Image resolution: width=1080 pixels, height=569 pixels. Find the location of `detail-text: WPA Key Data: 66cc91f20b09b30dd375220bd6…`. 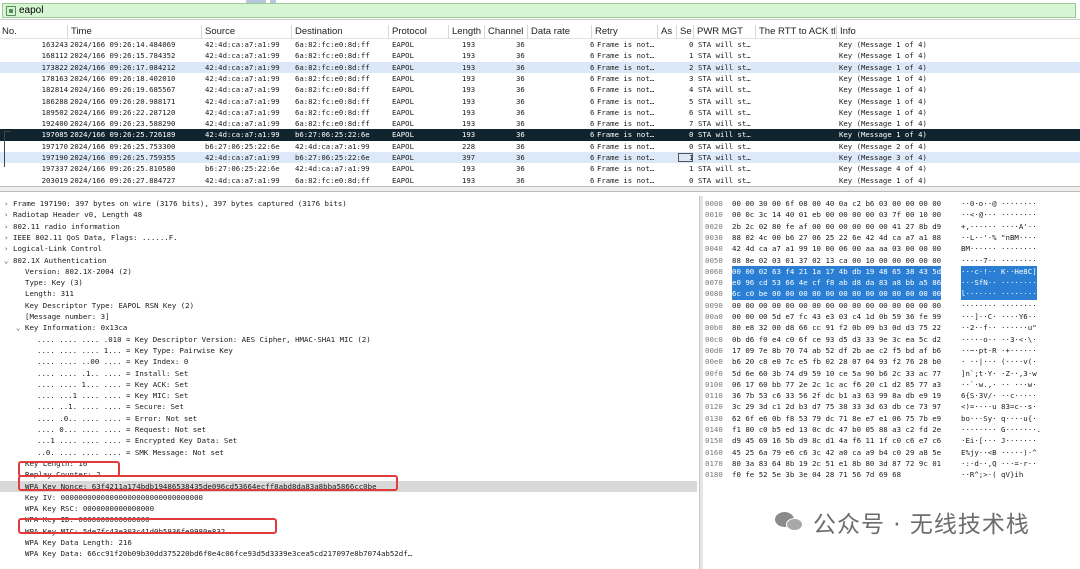

detail-text: WPA Key Data: 66cc91f20b09b30dd375220bd6… is located at coordinates (219, 554).